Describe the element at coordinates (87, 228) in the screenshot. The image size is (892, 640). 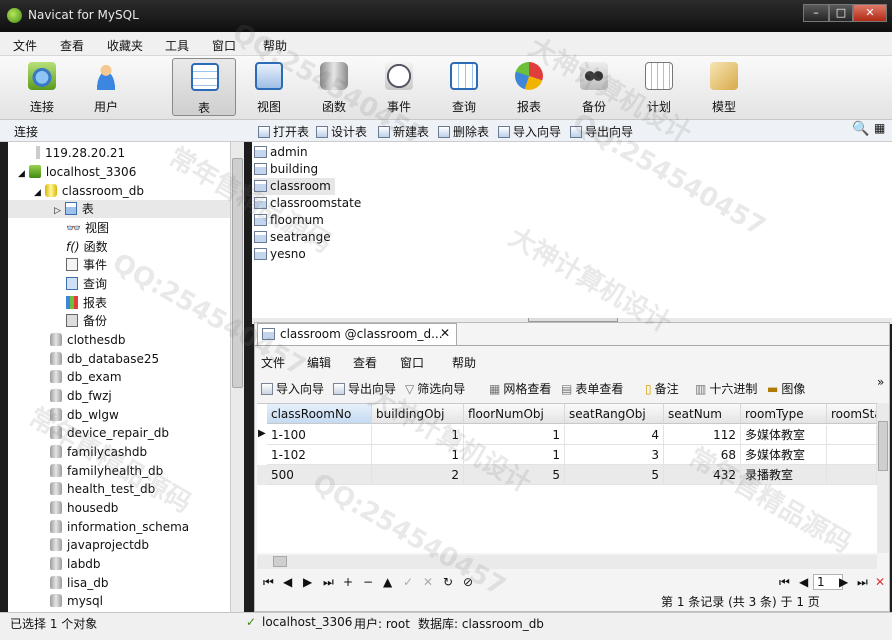
I see `tree-folder-views: 👓 视图` at that location.